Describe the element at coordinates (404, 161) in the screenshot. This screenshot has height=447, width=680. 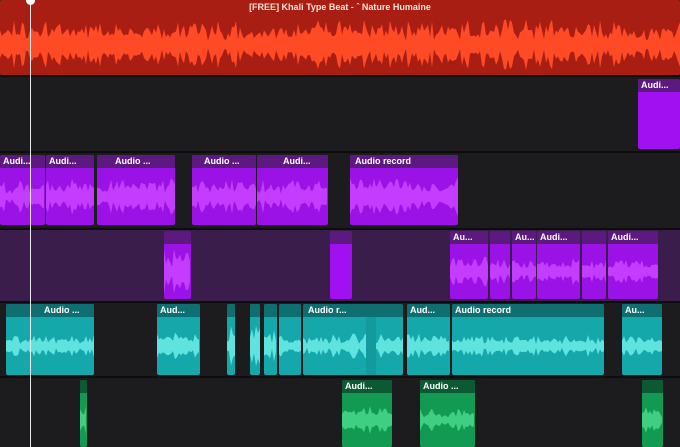
I see `clip-title: Audio record` at that location.